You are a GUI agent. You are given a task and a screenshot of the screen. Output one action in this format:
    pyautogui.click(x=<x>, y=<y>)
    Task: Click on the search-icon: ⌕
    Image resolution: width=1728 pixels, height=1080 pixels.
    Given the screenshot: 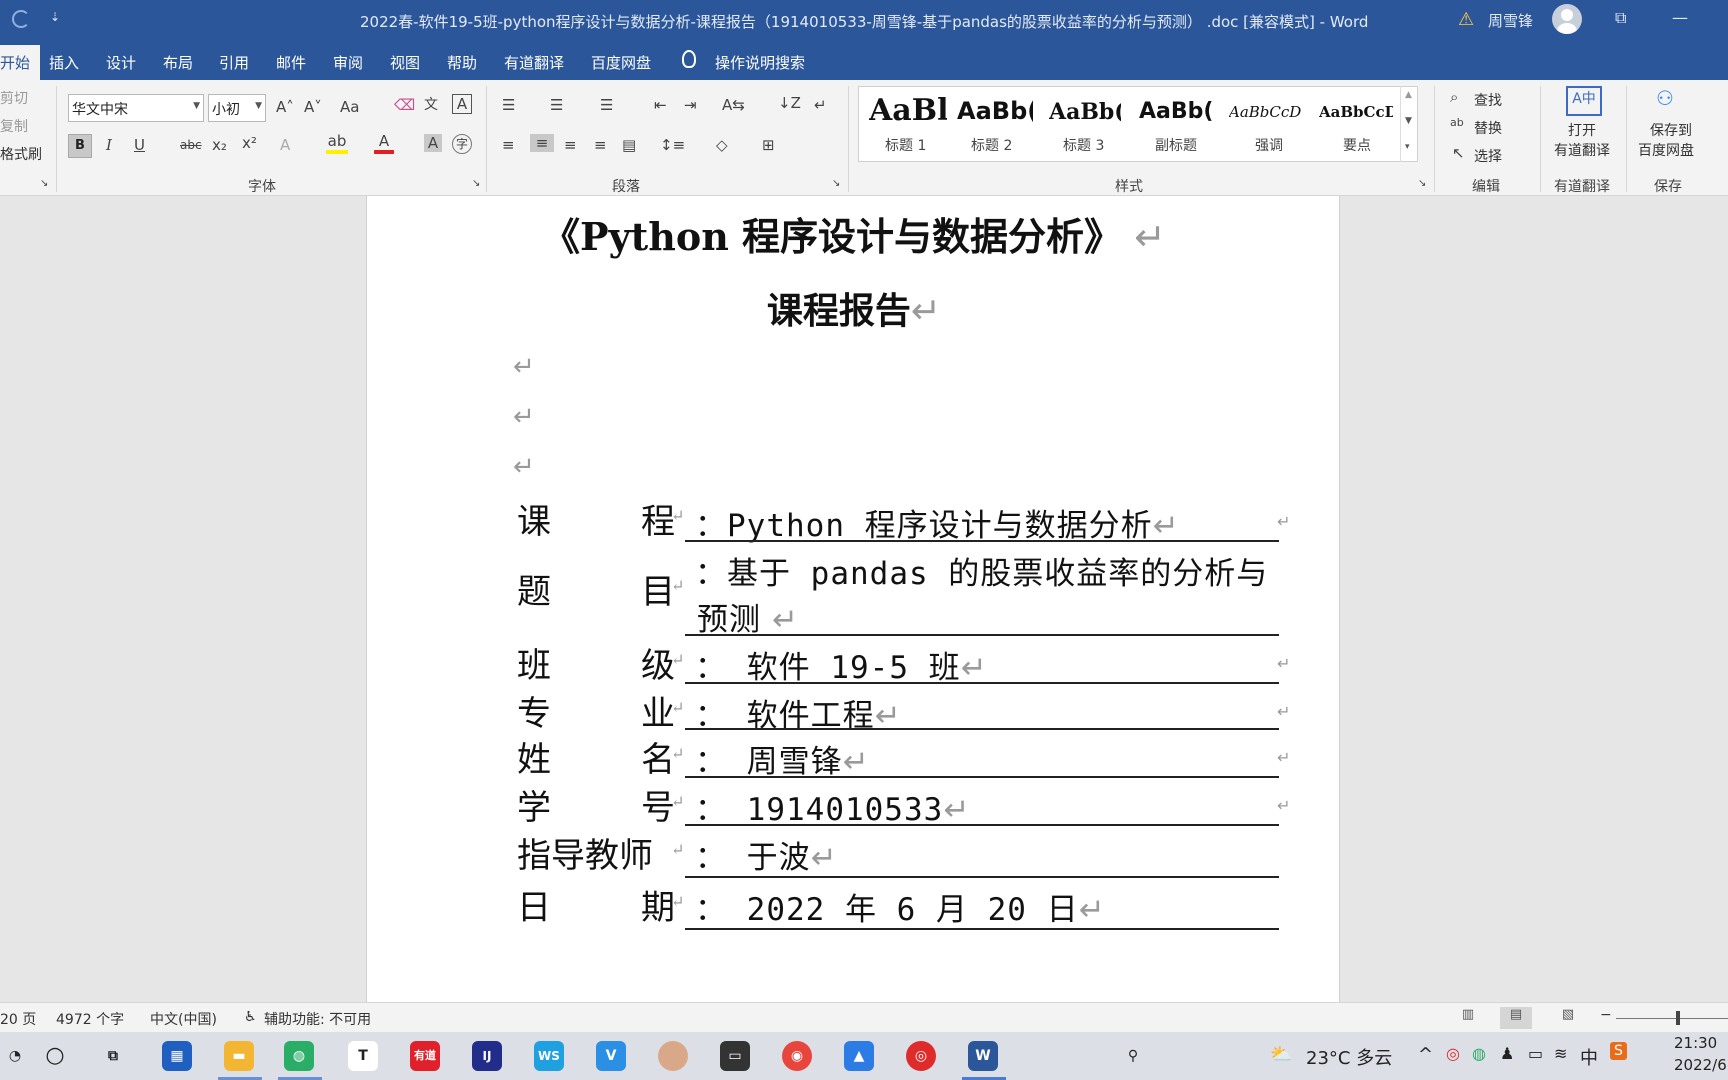 What is the action you would take?
    pyautogui.click(x=1454, y=97)
    